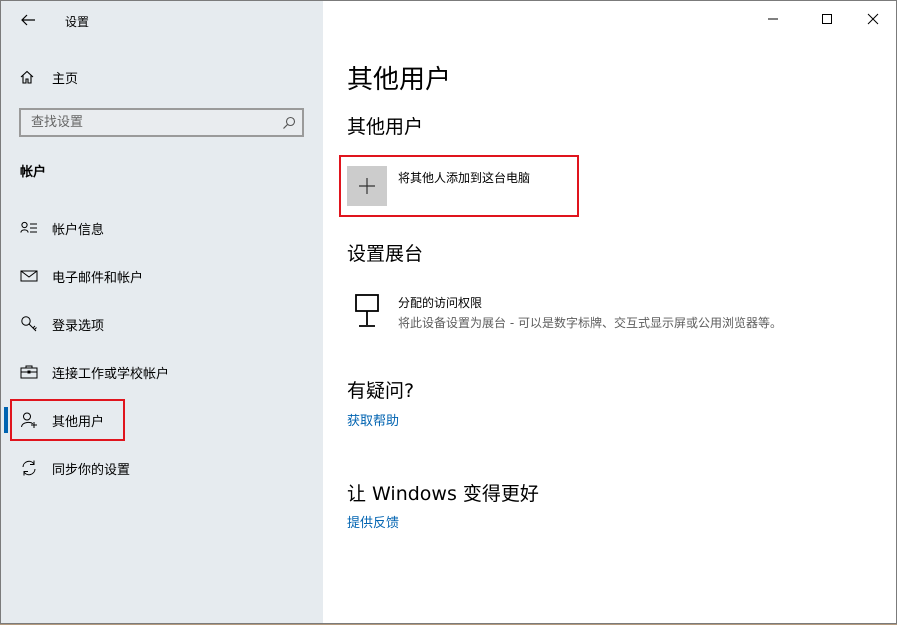  What do you see at coordinates (162, 228) in the screenshot?
I see `sidebar-item-account-info: 帐户信息` at bounding box center [162, 228].